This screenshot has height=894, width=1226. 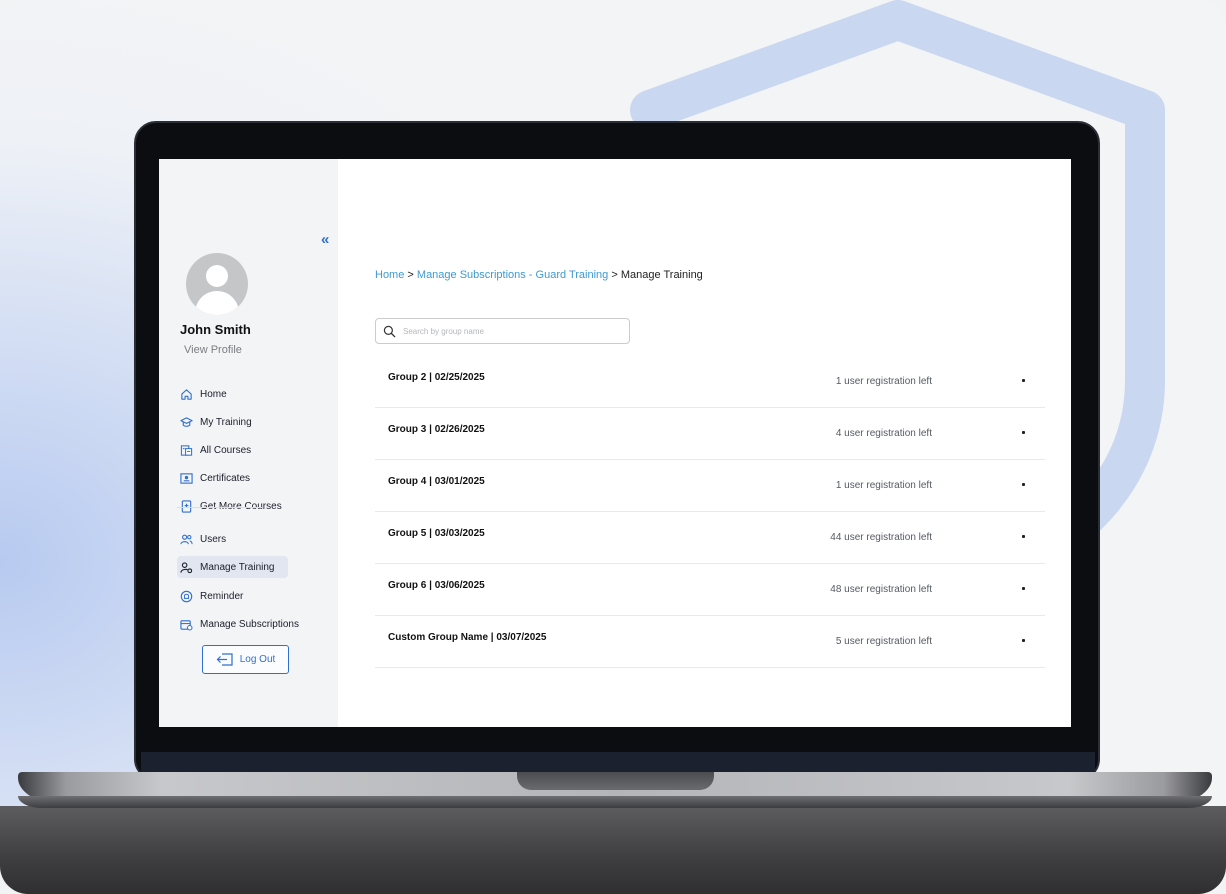 I want to click on sidebar-item-reminder: Reminder, so click(x=233, y=596).